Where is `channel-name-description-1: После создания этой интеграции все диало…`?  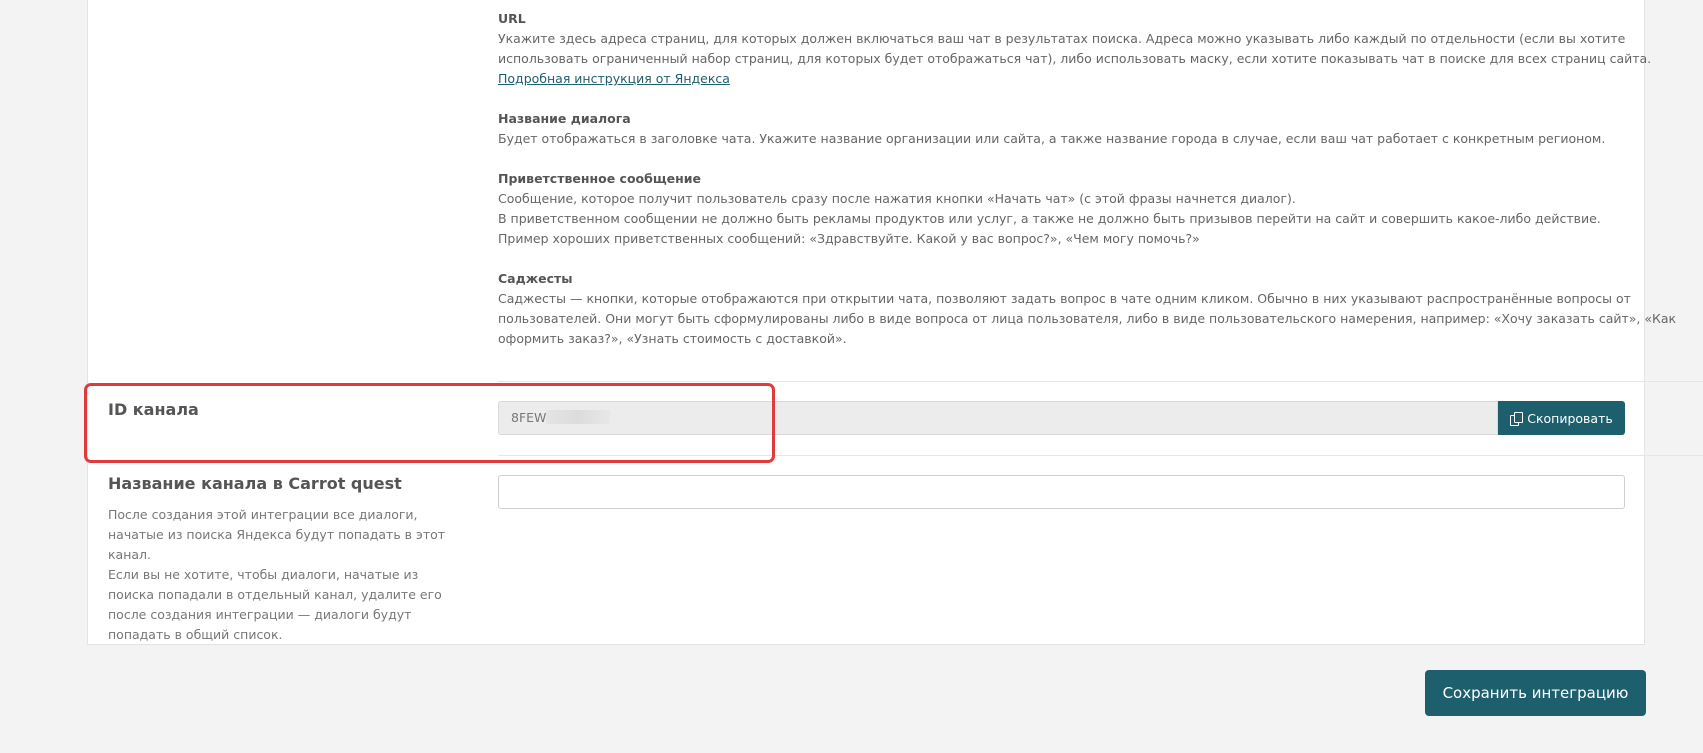
channel-name-description-1: После создания этой интеграции все диало… is located at coordinates (277, 534).